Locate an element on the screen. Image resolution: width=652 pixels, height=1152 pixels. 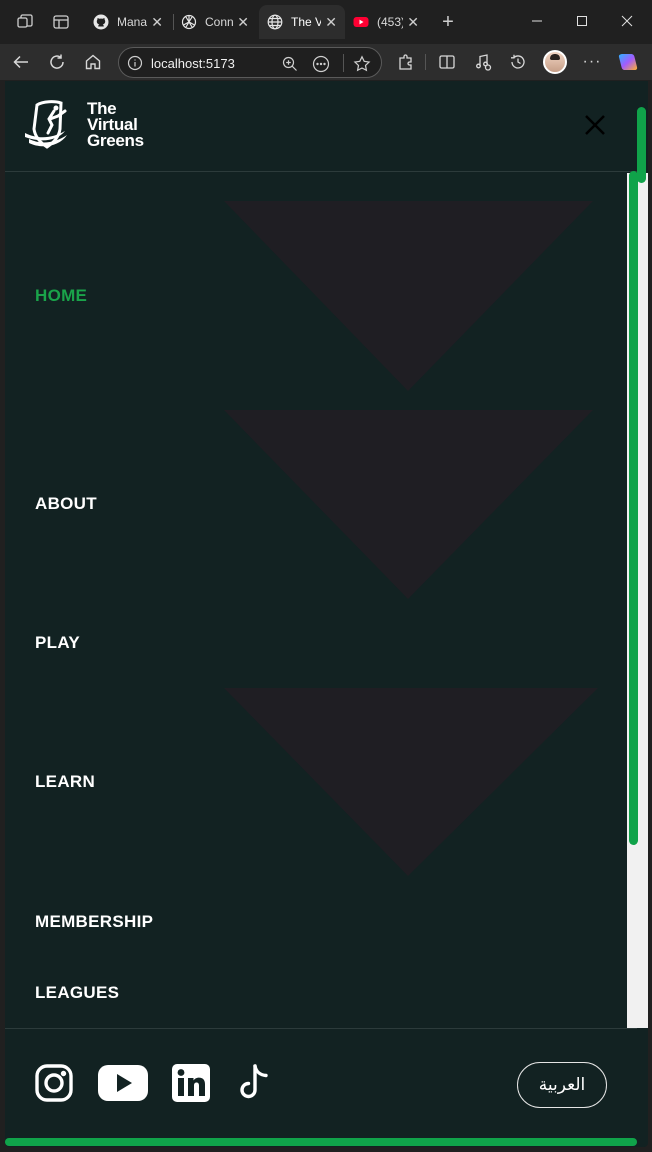
back-icon is located at coordinates (21, 62).